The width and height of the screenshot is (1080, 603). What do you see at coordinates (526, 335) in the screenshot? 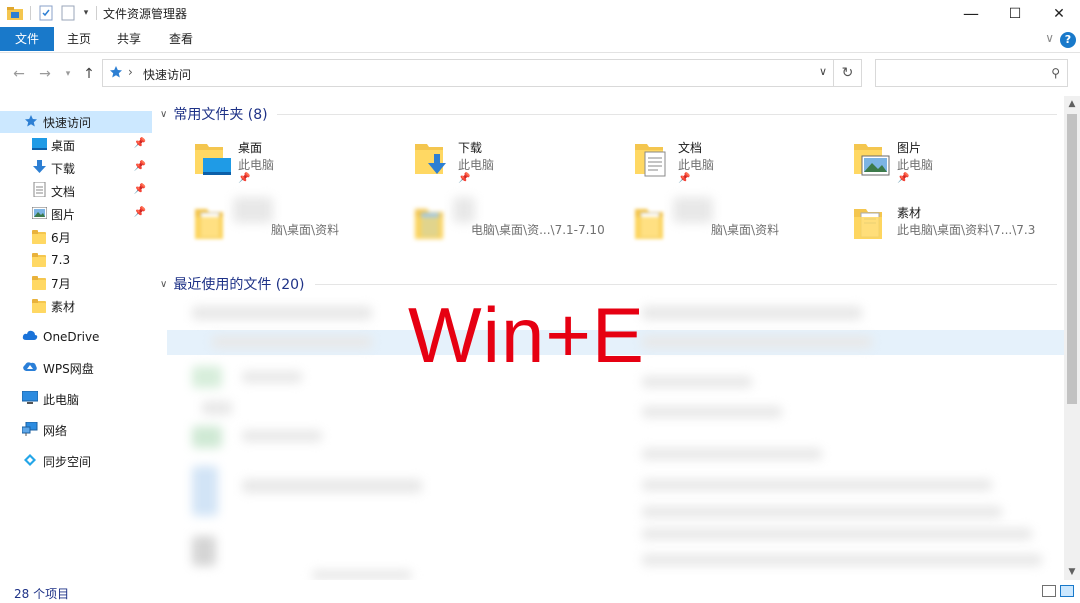
I see `overlay-shortcut-caption: Win+E` at bounding box center [526, 335].